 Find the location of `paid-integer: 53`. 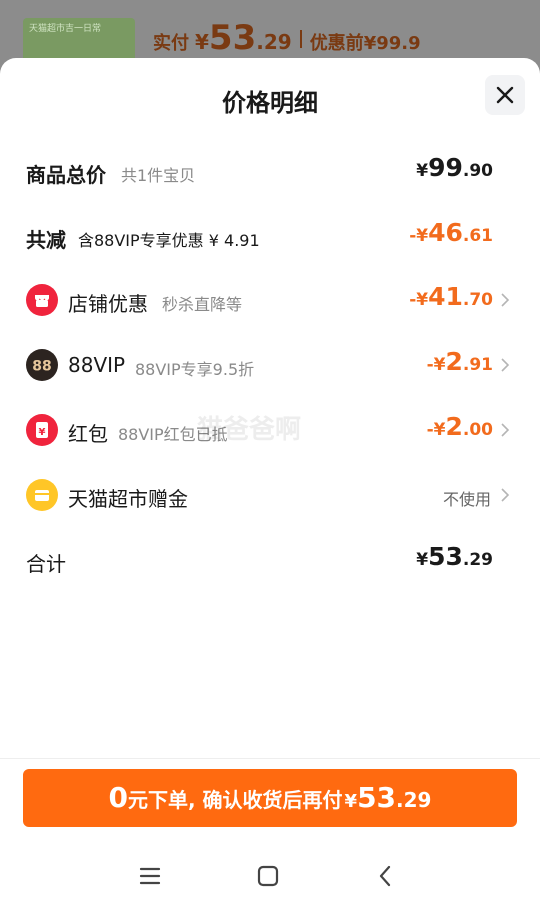

paid-integer: 53 is located at coordinates (232, 38).